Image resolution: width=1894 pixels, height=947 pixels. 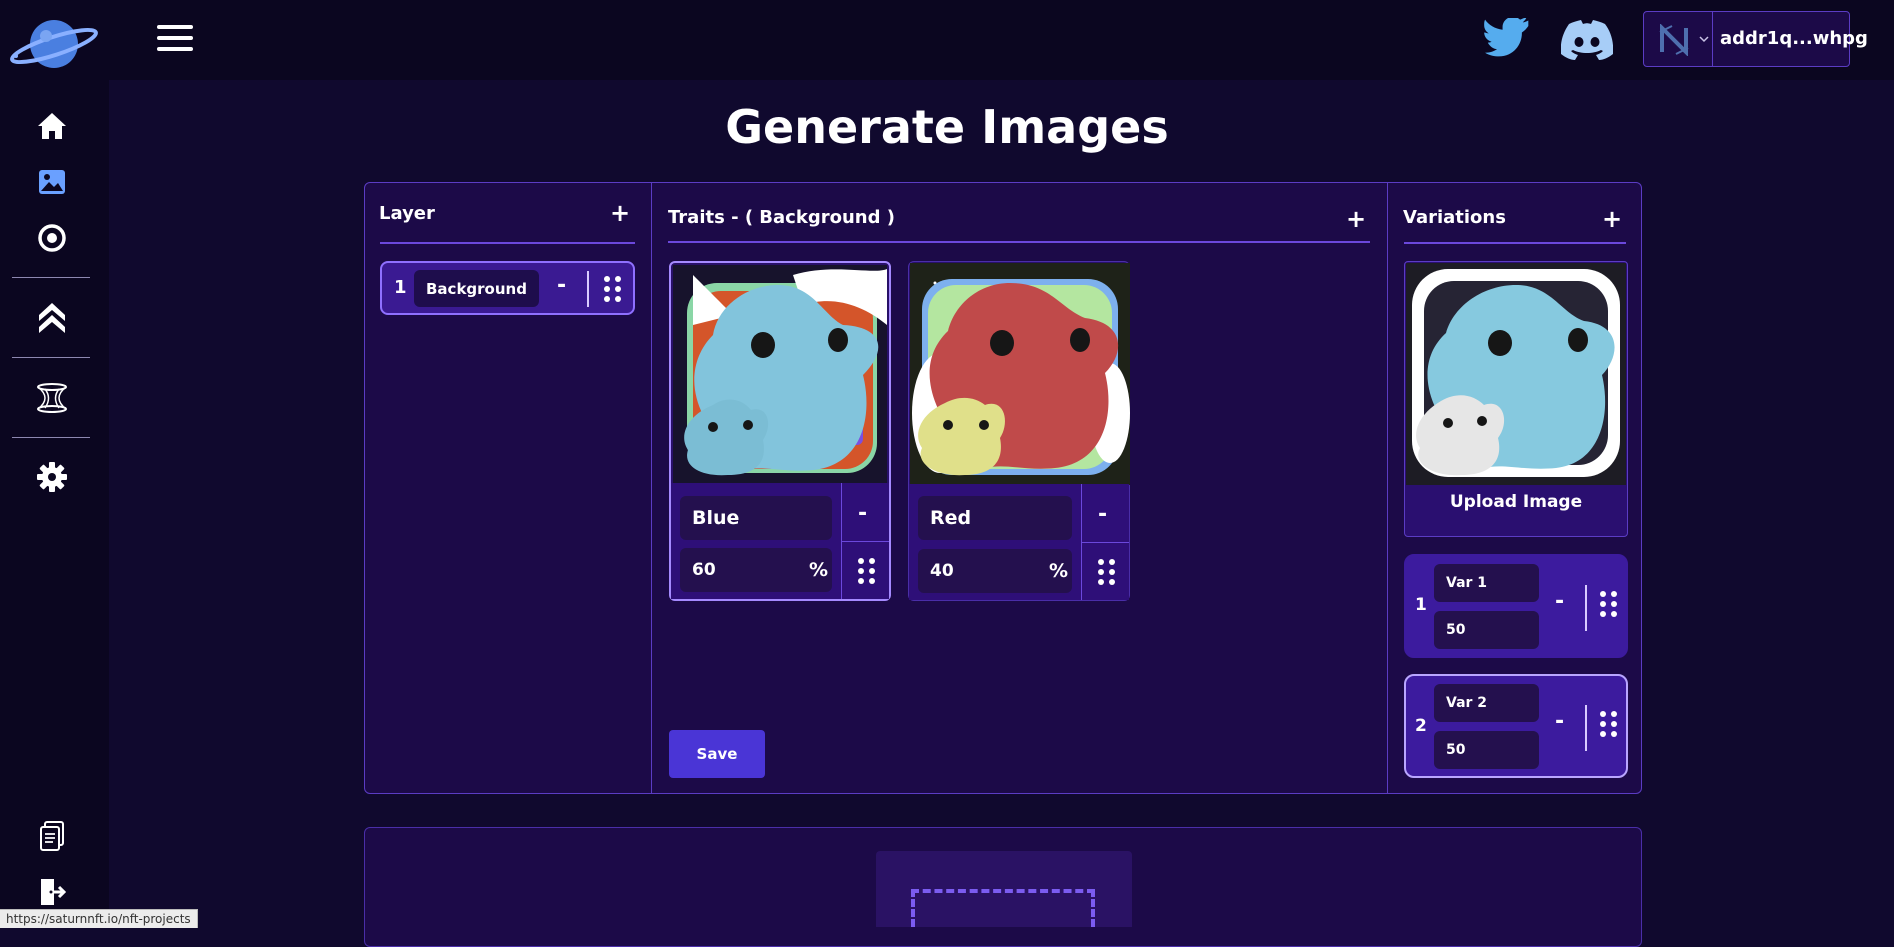 What do you see at coordinates (704, 570) in the screenshot?
I see `trait-percent: 60` at bounding box center [704, 570].